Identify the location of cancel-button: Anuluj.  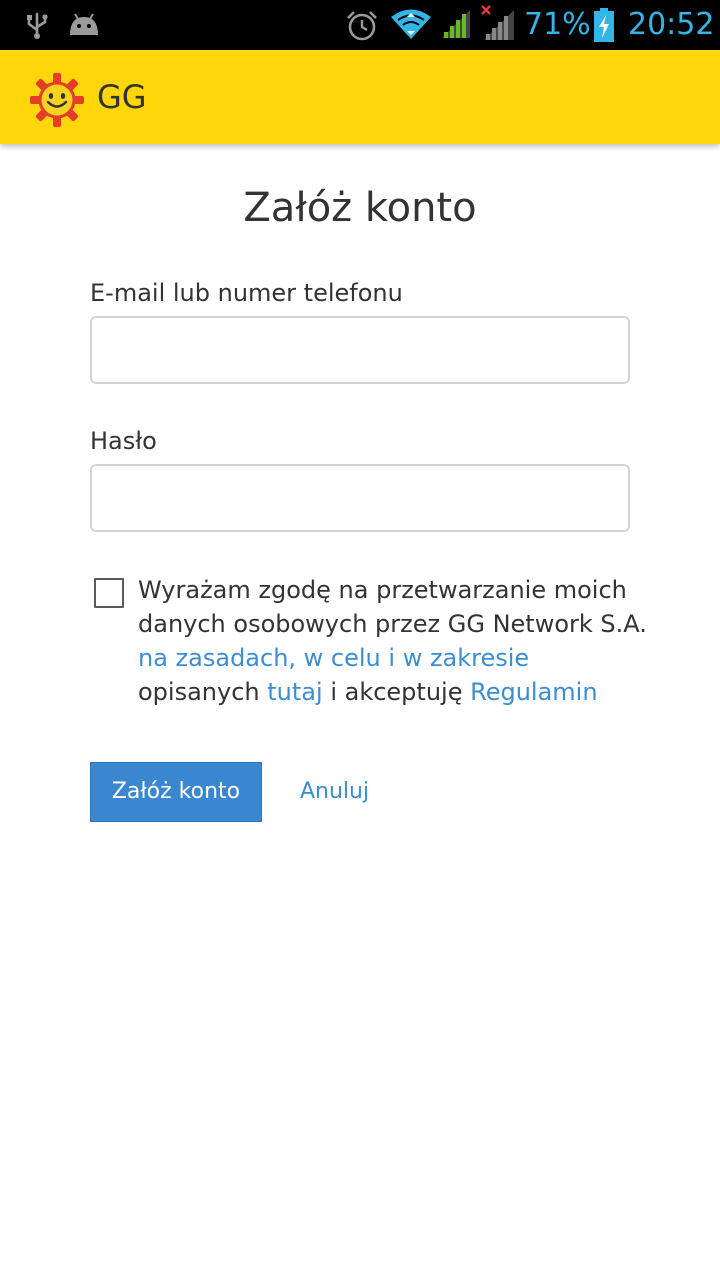
(334, 792).